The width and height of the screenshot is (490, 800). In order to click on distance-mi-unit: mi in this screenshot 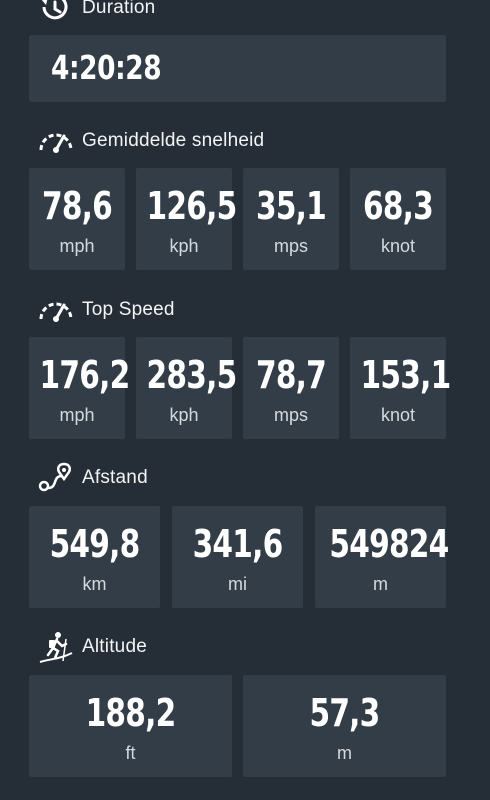, I will do `click(237, 584)`.